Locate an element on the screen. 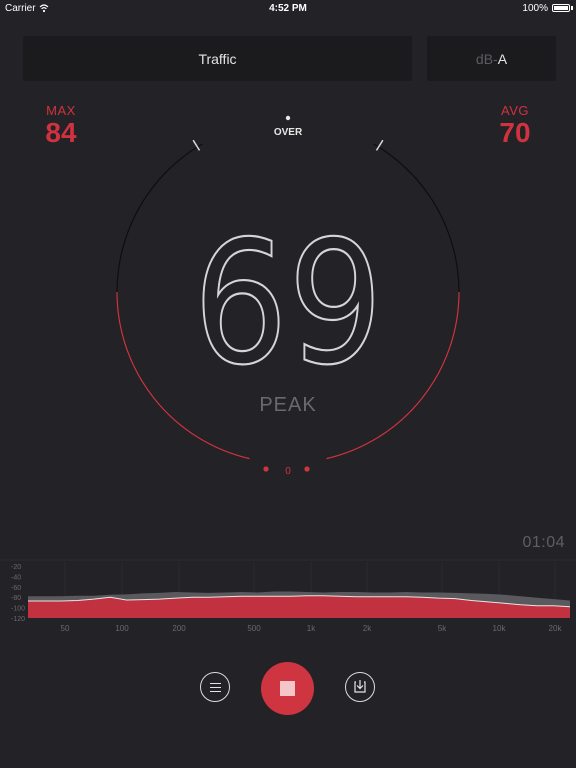 The width and height of the screenshot is (576, 768). freq-tick-label: 2k is located at coordinates (367, 628).